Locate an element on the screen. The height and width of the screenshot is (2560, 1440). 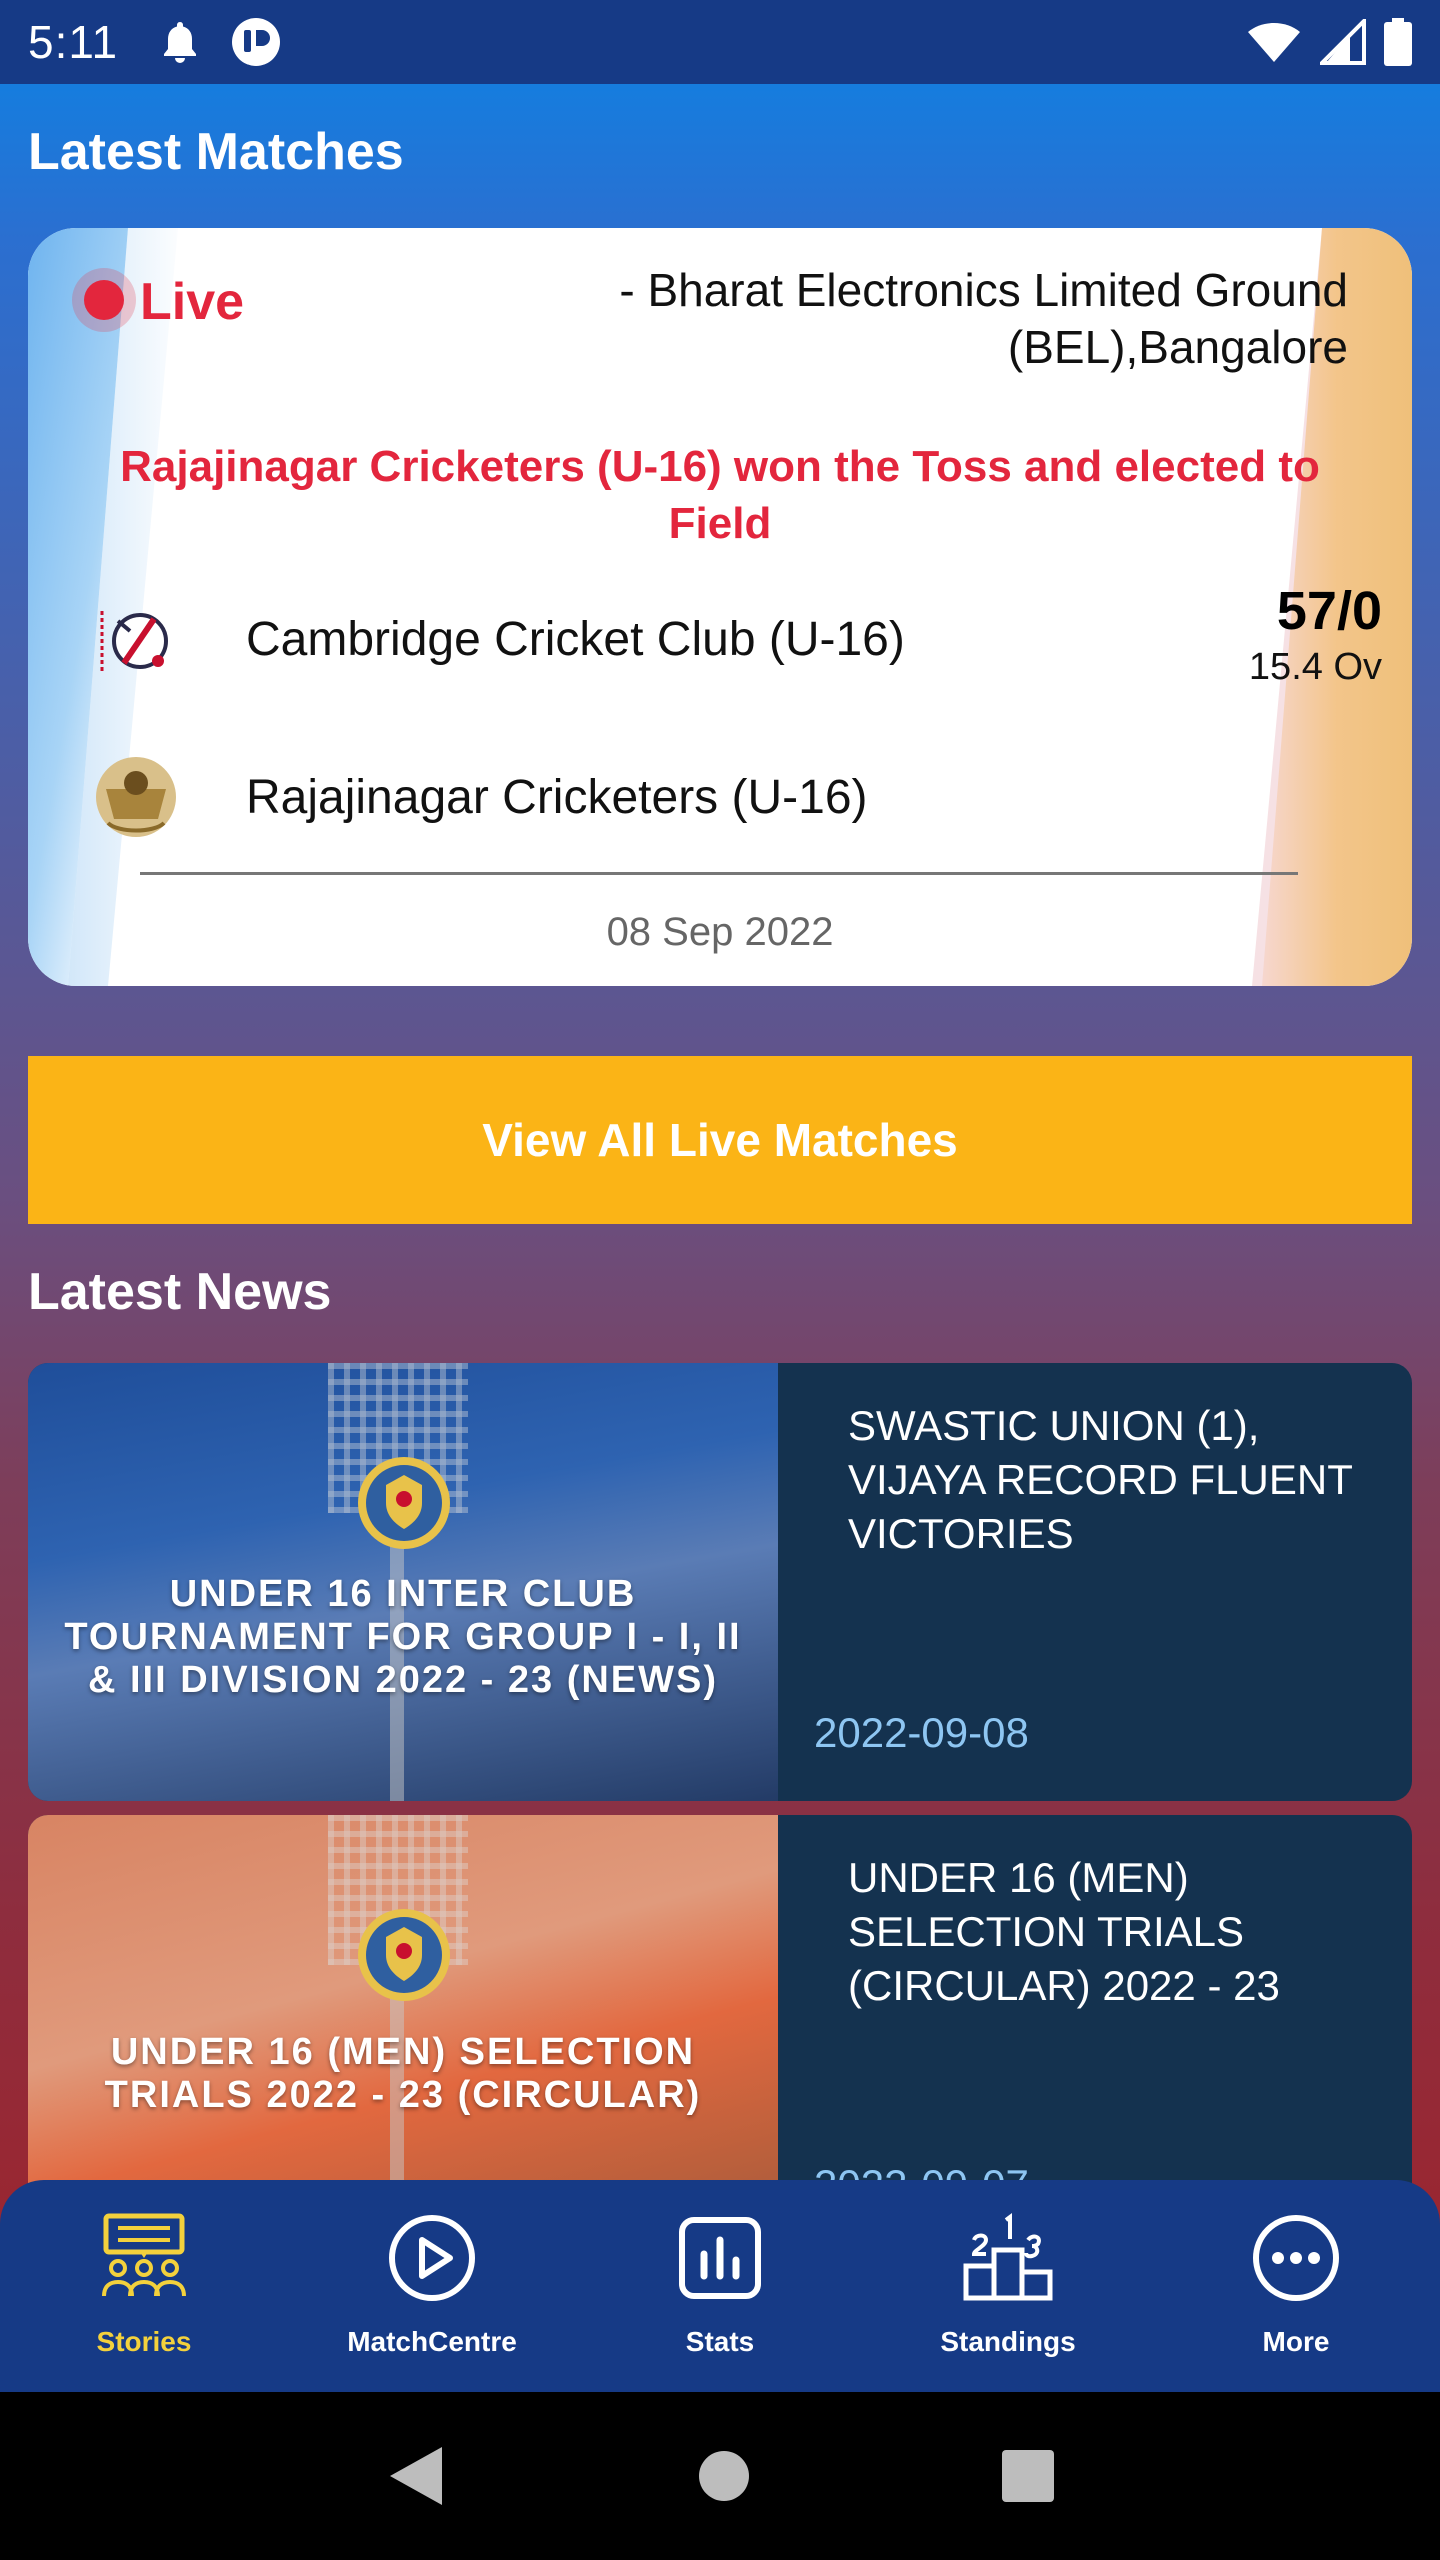
bar-chart-icon is located at coordinates (720, 2258).